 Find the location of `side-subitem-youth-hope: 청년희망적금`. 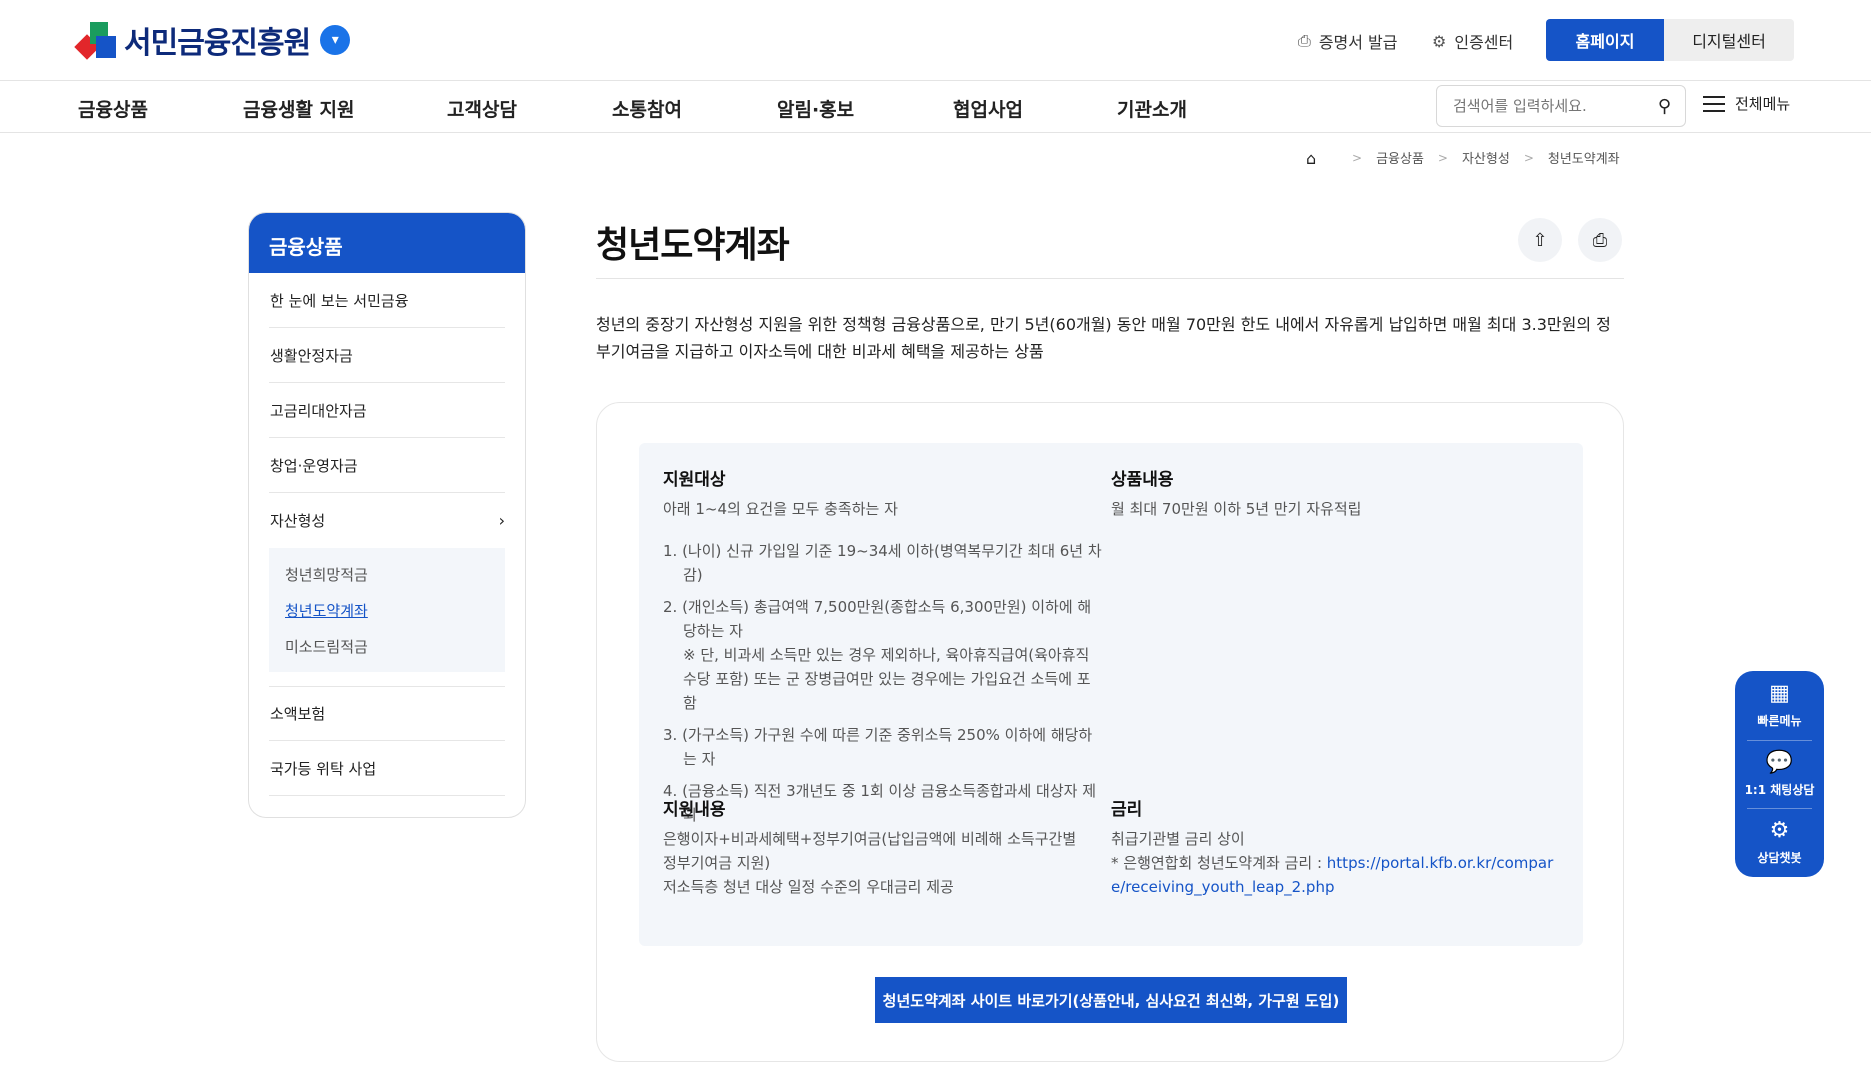

side-subitem-youth-hope: 청년희망적금 is located at coordinates (387, 574).